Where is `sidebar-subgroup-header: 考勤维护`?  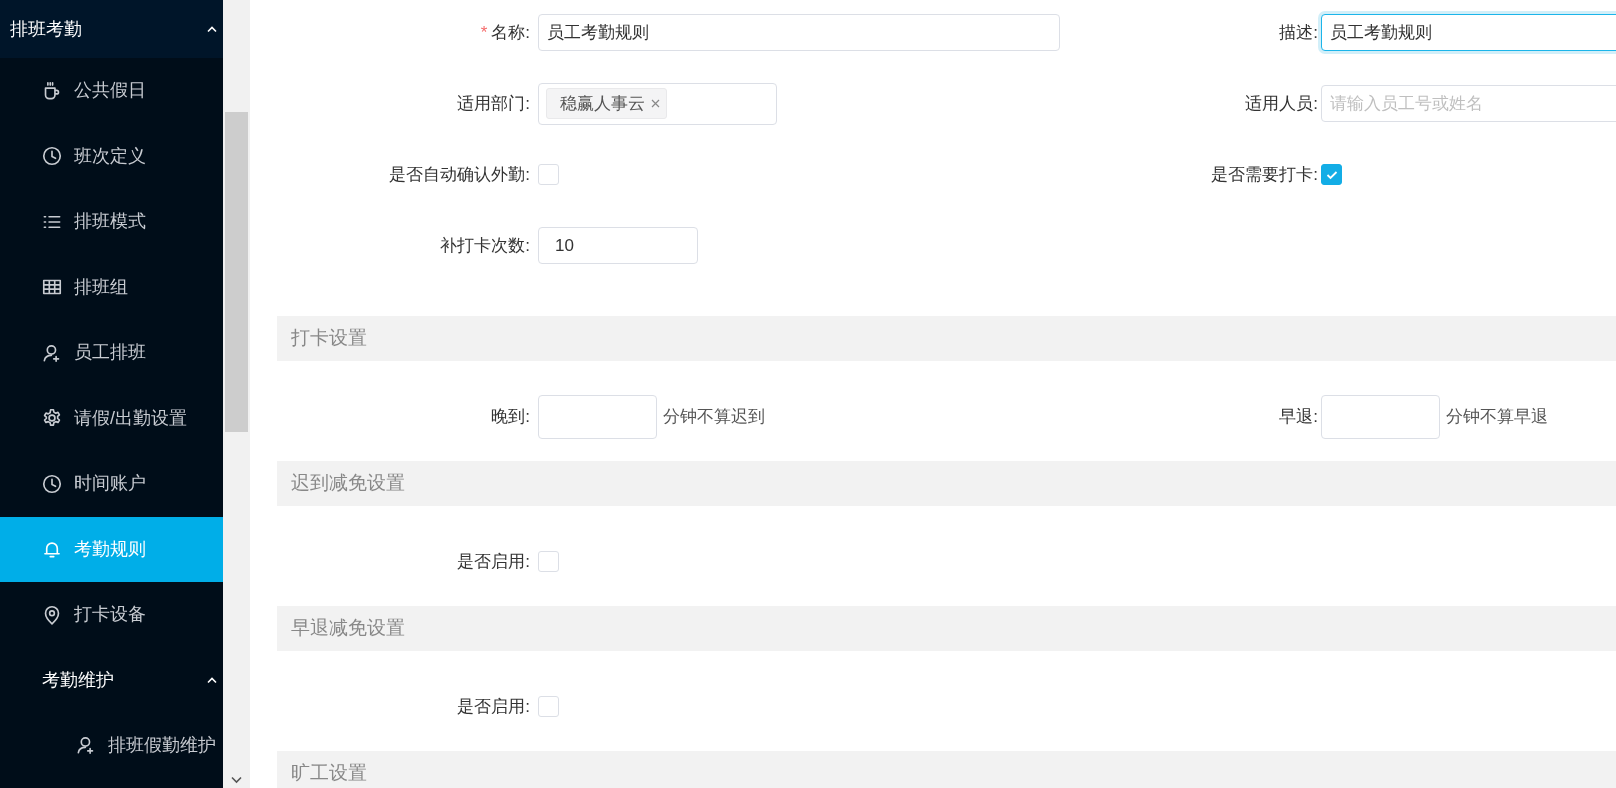
sidebar-subgroup-header: 考勤维护 is located at coordinates (111, 680).